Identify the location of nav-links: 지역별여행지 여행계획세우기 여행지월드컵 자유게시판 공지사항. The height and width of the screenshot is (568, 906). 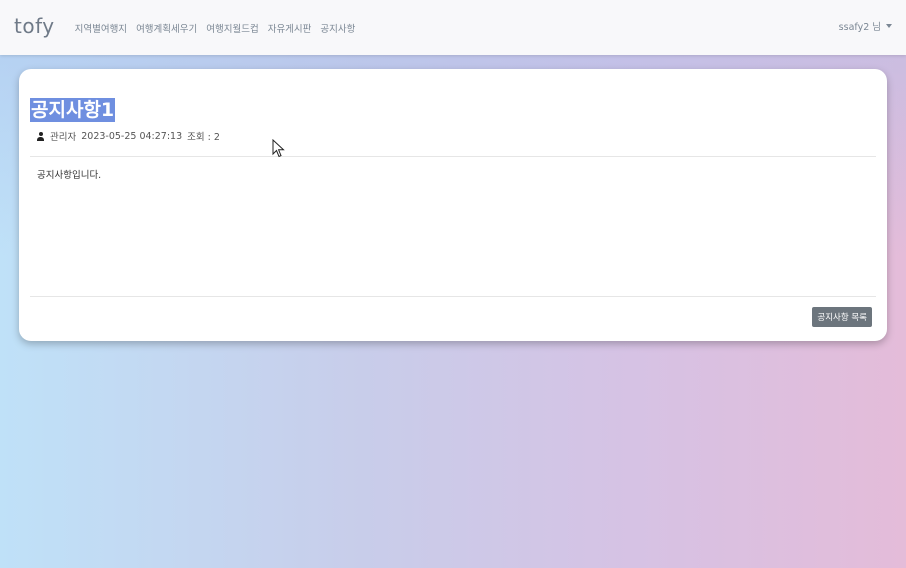
(215, 28).